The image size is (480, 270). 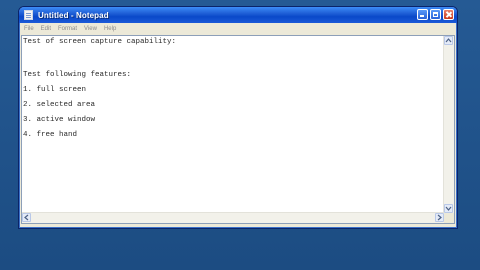 What do you see at coordinates (100, 42) in the screenshot?
I see `text-line: Test of screen capture capability:` at bounding box center [100, 42].